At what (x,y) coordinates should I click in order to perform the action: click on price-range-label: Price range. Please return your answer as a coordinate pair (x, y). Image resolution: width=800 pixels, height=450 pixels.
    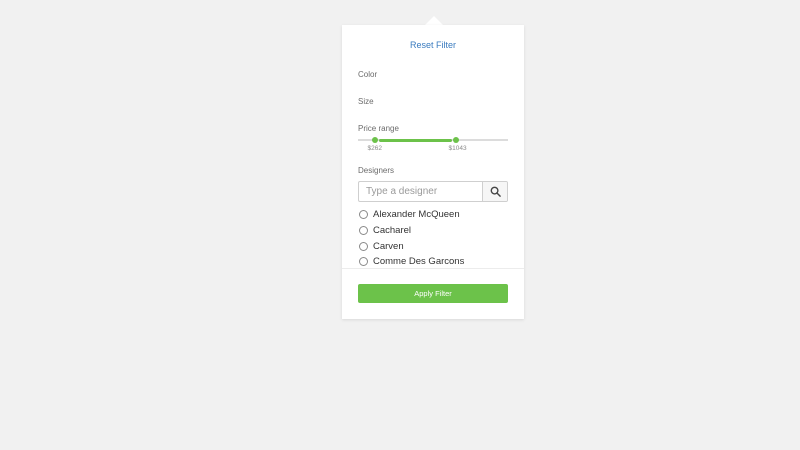
    Looking at the image, I should click on (378, 128).